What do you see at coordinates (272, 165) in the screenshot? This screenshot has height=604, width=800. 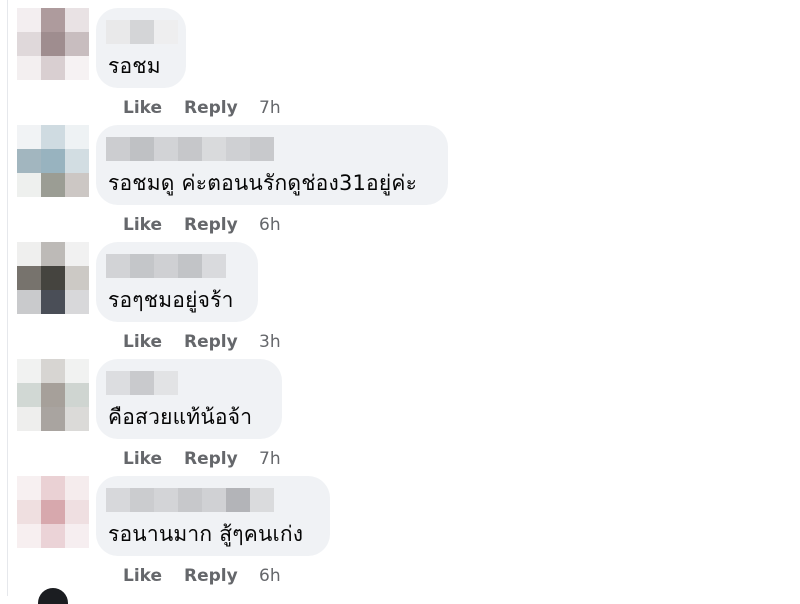 I see `comment-bubble: รอชมดู ค่ะตอนนรักดูช่อง31อยู่ค่ะ` at bounding box center [272, 165].